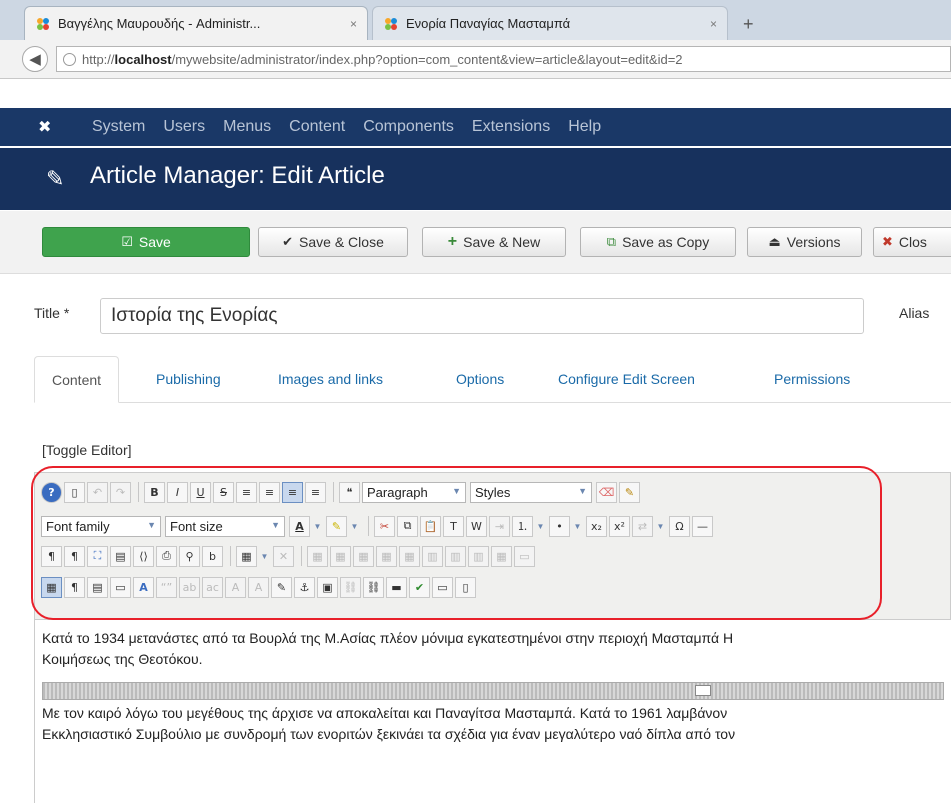 This screenshot has height=803, width=951. I want to click on image-icon: ▣, so click(327, 587).